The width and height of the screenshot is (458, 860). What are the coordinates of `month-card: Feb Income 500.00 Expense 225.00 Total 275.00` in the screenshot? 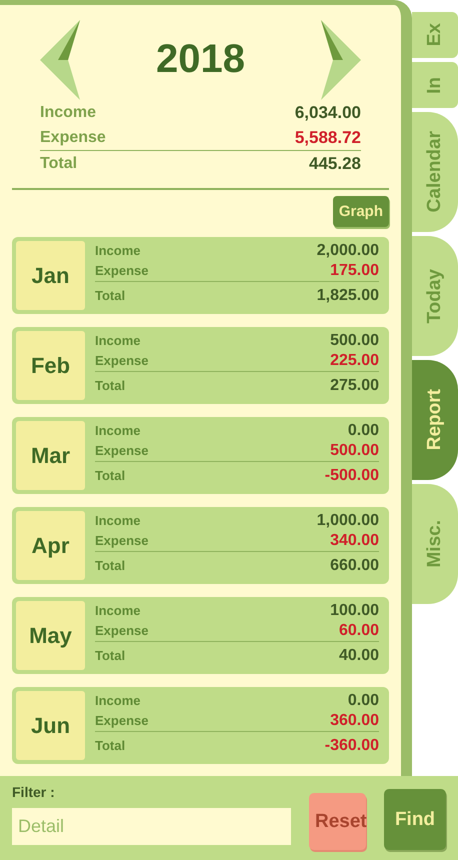 It's located at (200, 365).